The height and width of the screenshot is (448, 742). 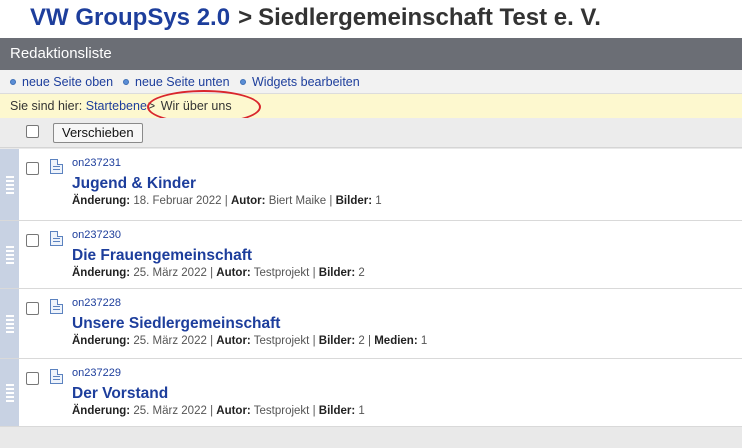 I want to click on new-page-bottom-label: neue Seite unten, so click(x=182, y=82).